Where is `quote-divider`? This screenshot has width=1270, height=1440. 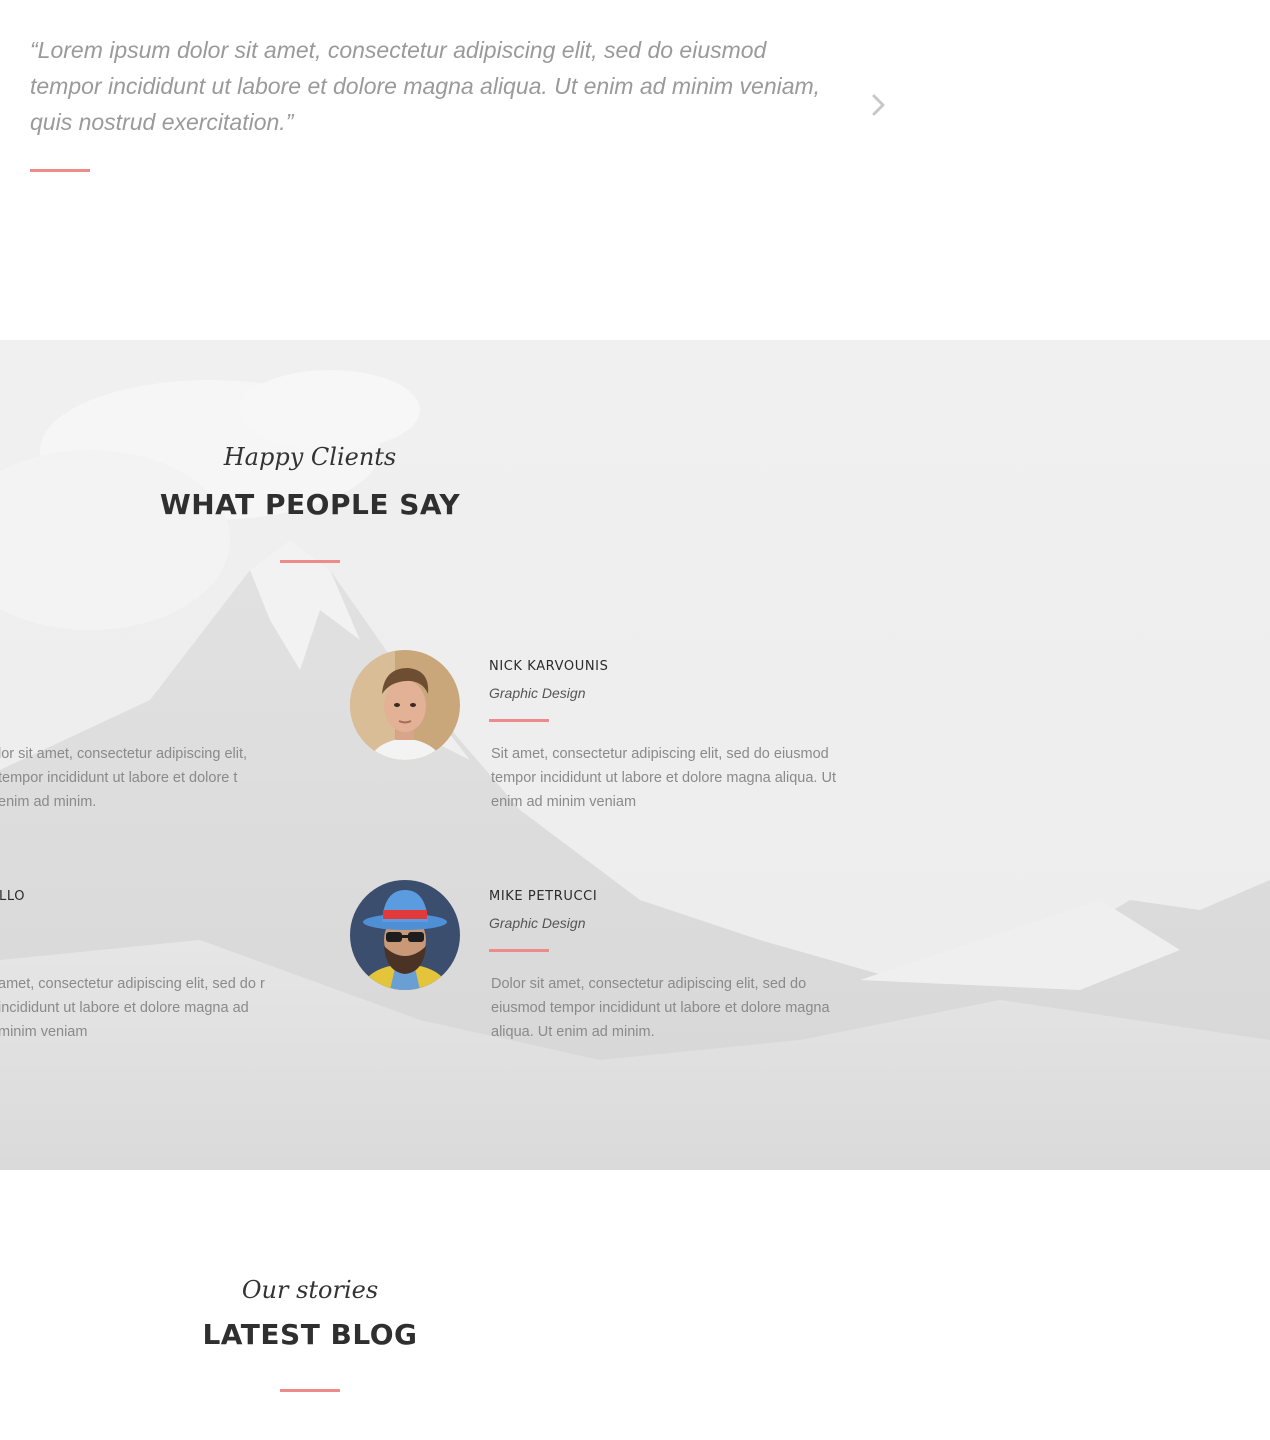
quote-divider is located at coordinates (60, 170).